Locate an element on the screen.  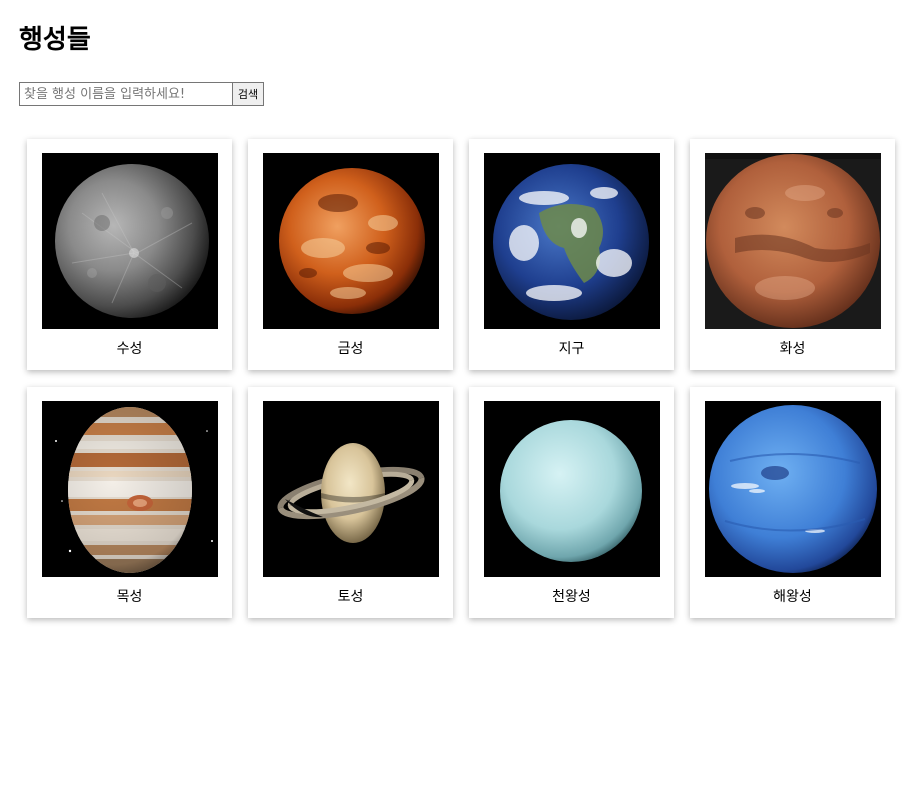
jupiter-image is located at coordinates (129, 489).